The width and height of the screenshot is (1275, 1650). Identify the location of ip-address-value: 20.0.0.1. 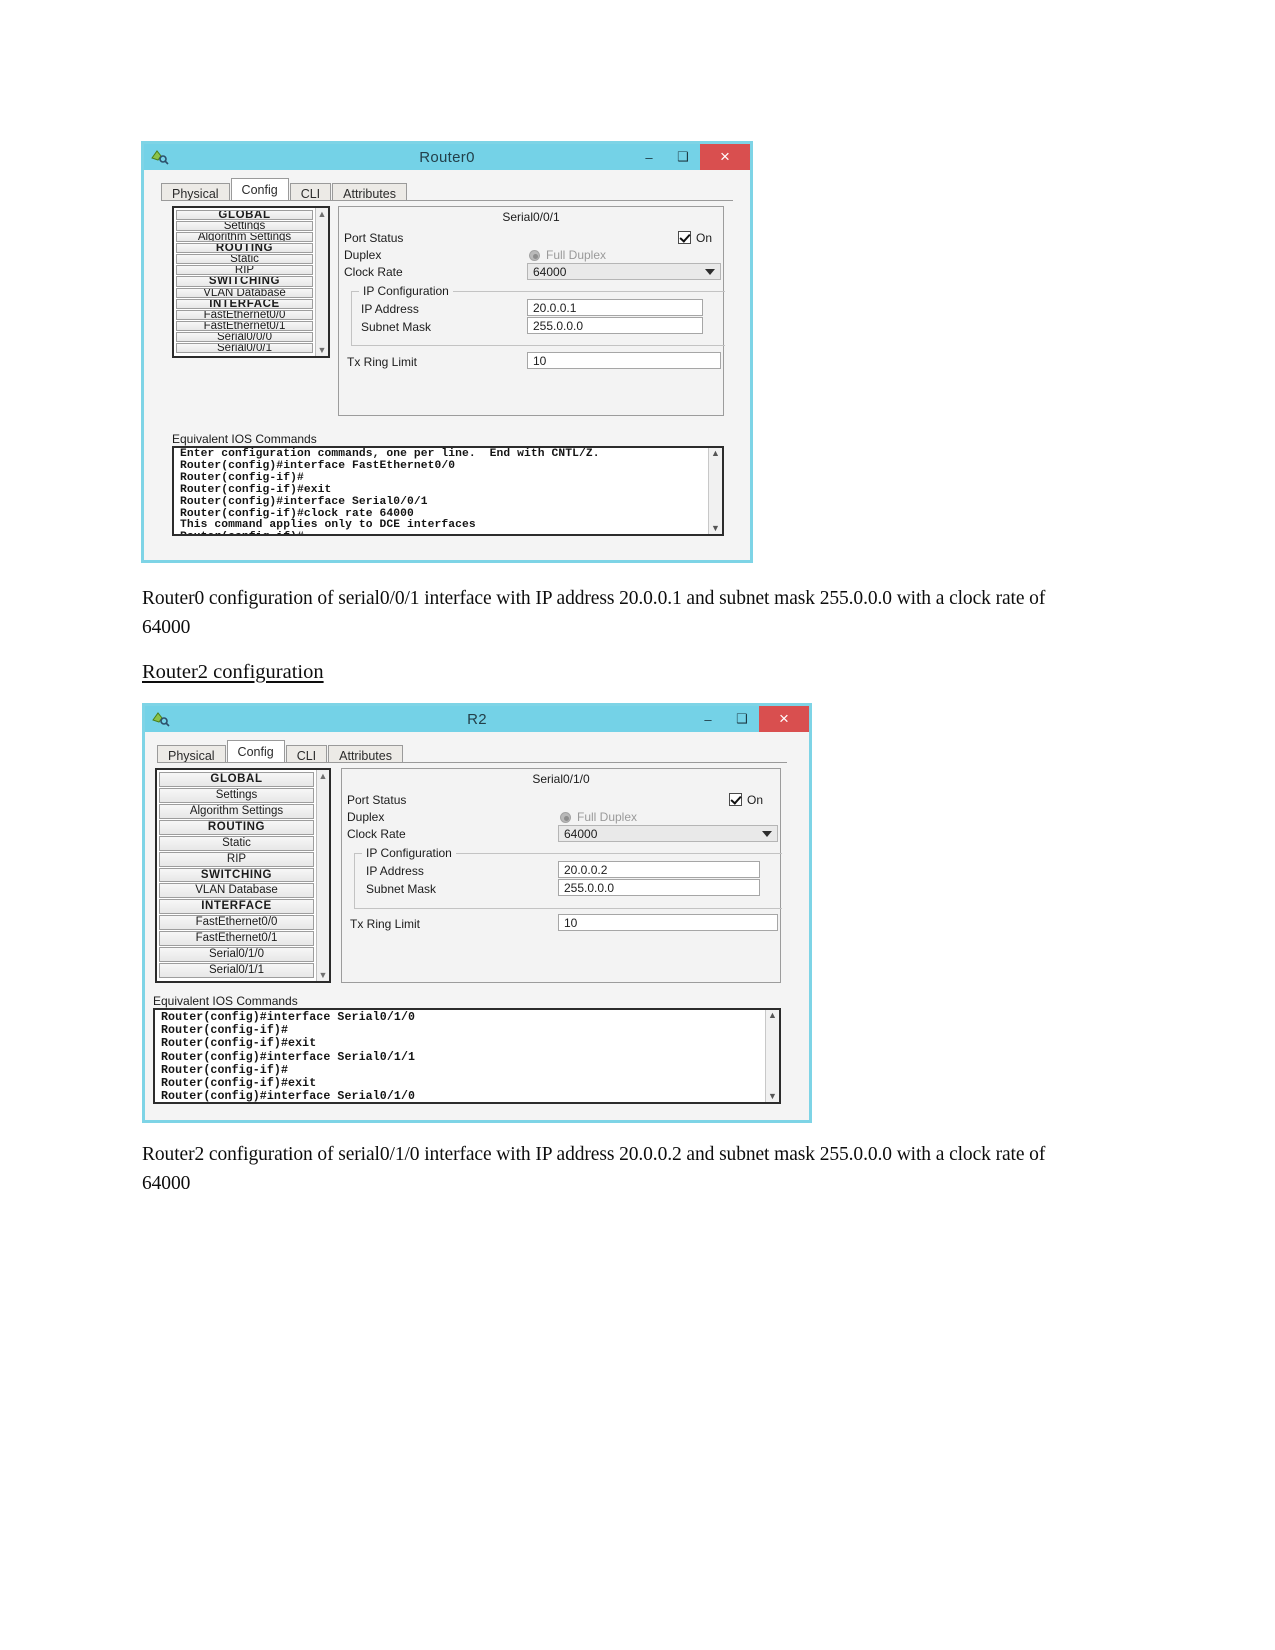
(555, 307).